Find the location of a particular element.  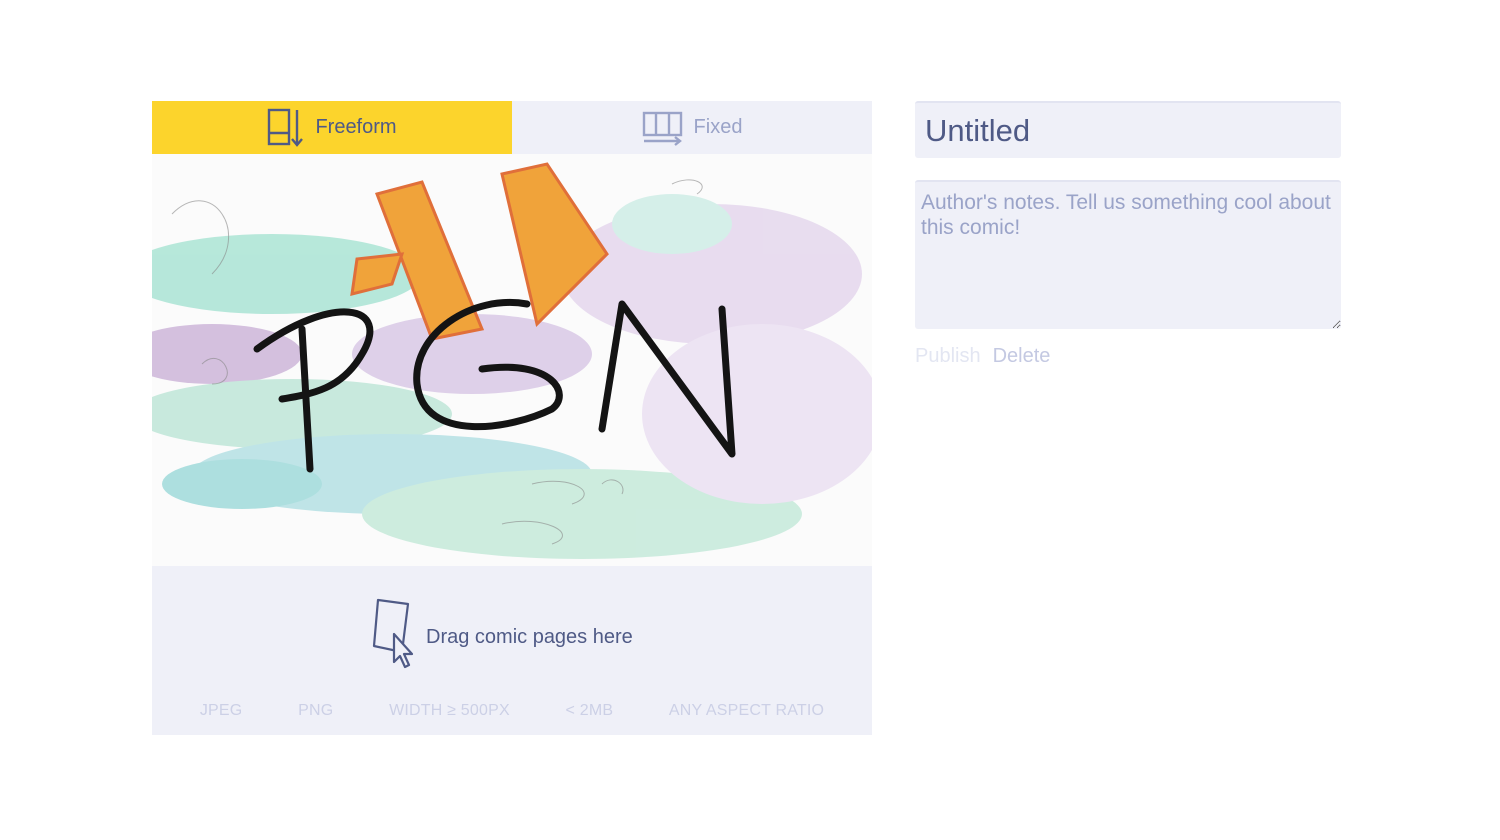

fixed-layout-icon is located at coordinates (663, 128).